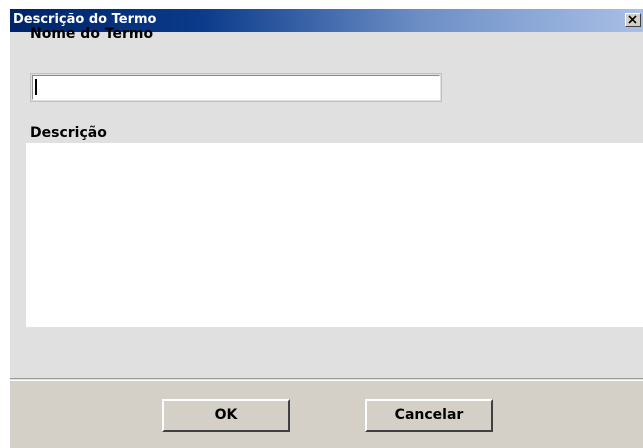  I want to click on term-name-label: Nome do Termo, so click(92, 34).